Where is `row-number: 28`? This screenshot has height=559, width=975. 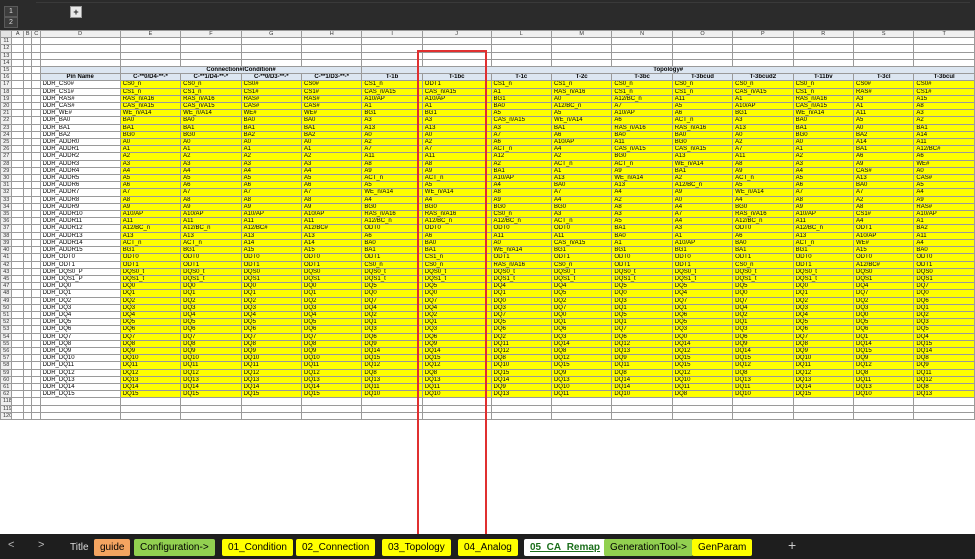 row-number: 28 is located at coordinates (6, 163).